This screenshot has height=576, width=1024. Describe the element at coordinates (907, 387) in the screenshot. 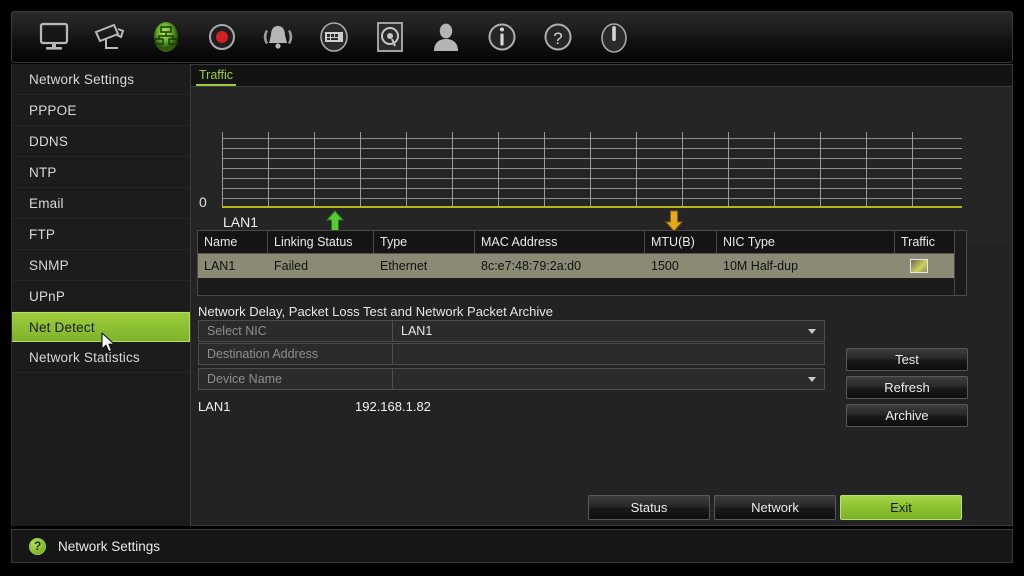

I see `refresh-button: Refresh` at that location.